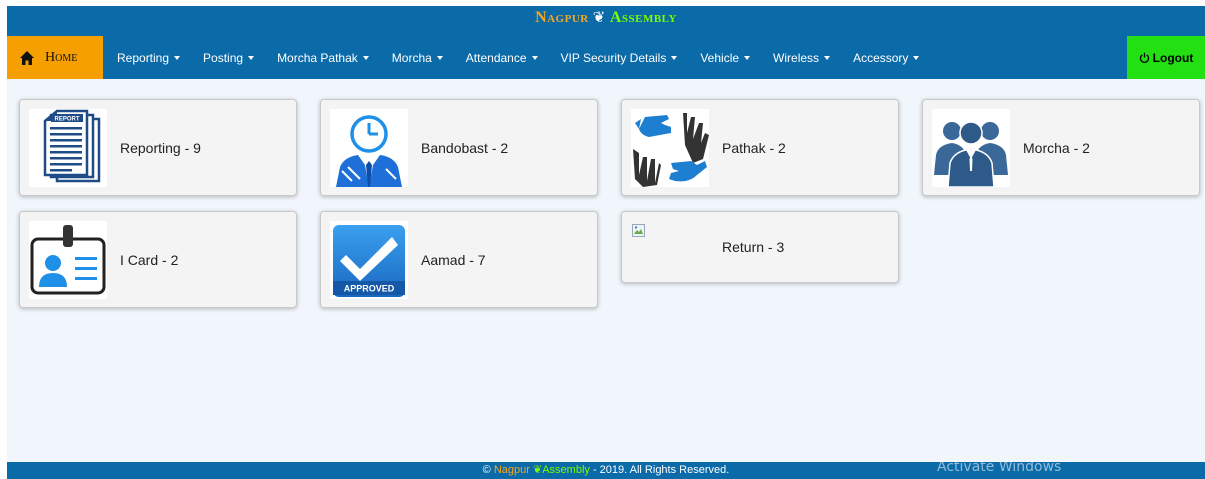 The width and height of the screenshot is (1205, 479). I want to click on power-icon, so click(1144, 57).